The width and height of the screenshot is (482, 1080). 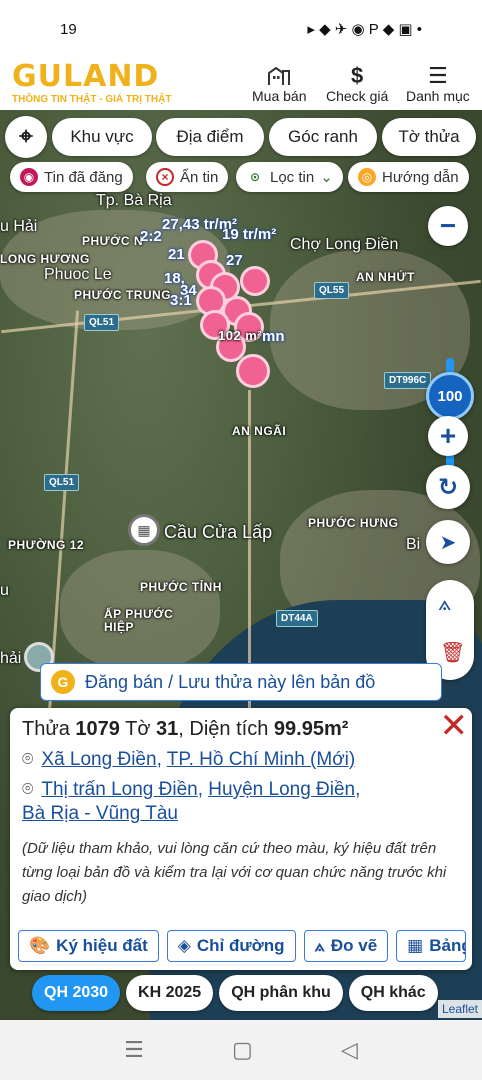 I want to click on map-label: hải, so click(x=11, y=658).